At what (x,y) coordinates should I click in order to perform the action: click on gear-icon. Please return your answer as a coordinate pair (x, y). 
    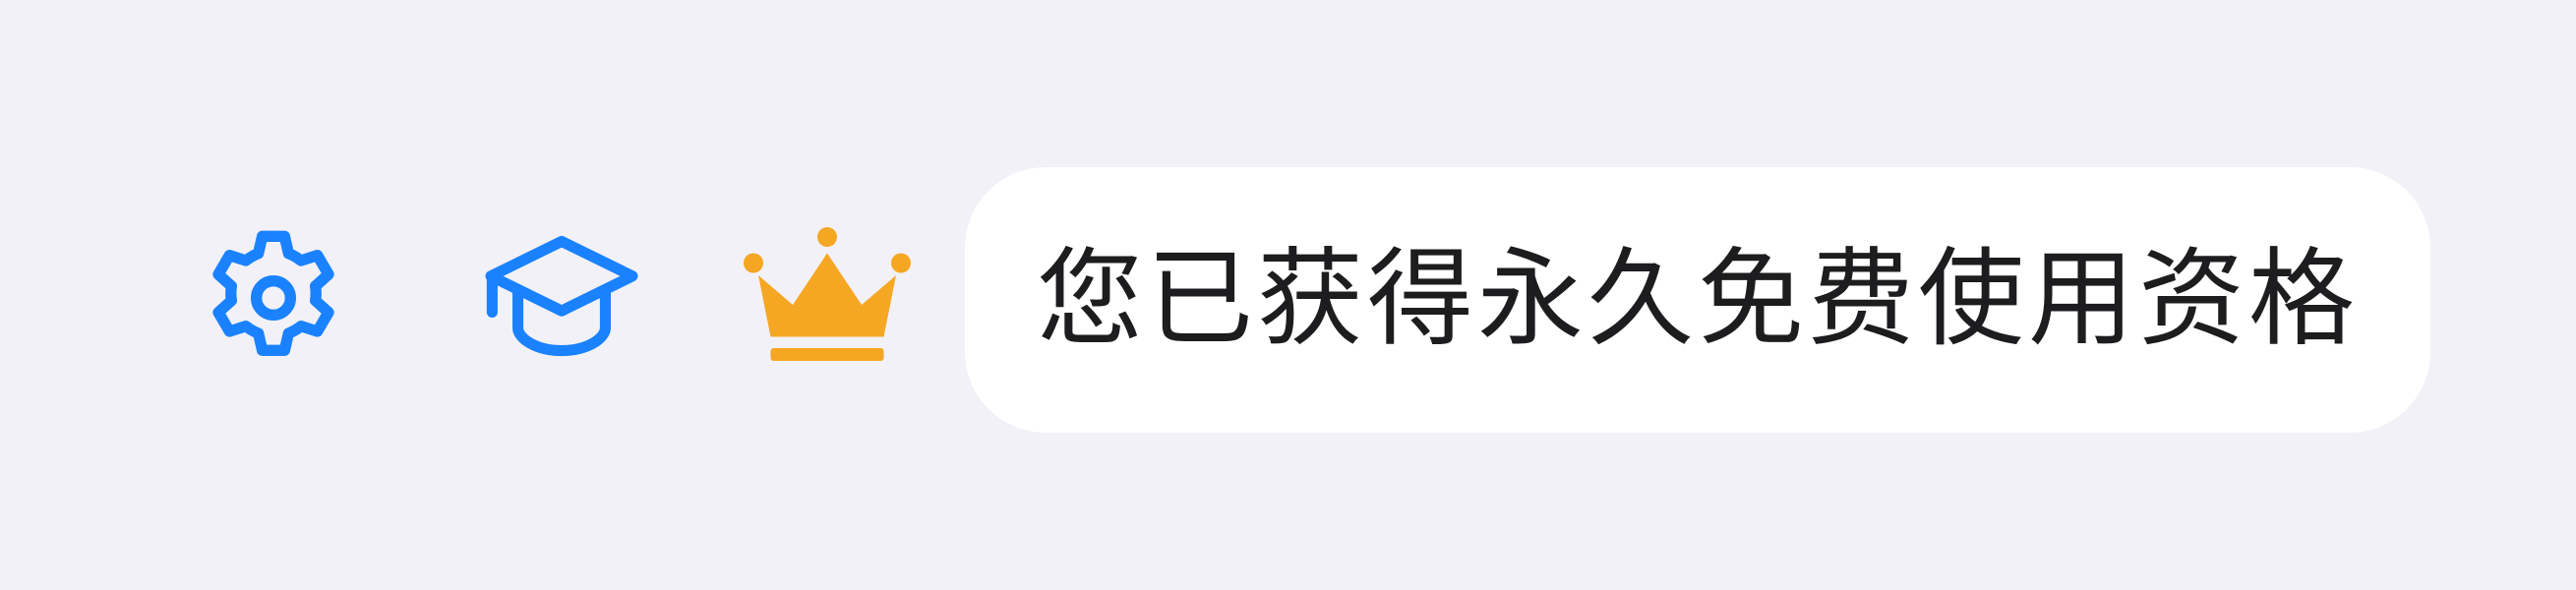
    Looking at the image, I should click on (272, 293).